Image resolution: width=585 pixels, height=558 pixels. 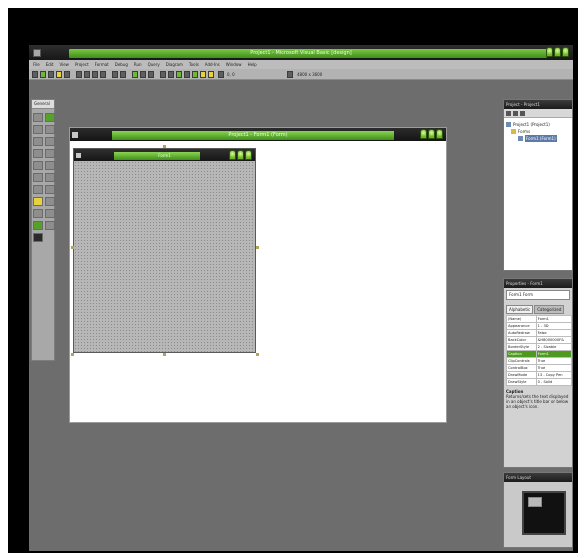 I want to click on property-row: ControlBox True, so click(x=539, y=368).